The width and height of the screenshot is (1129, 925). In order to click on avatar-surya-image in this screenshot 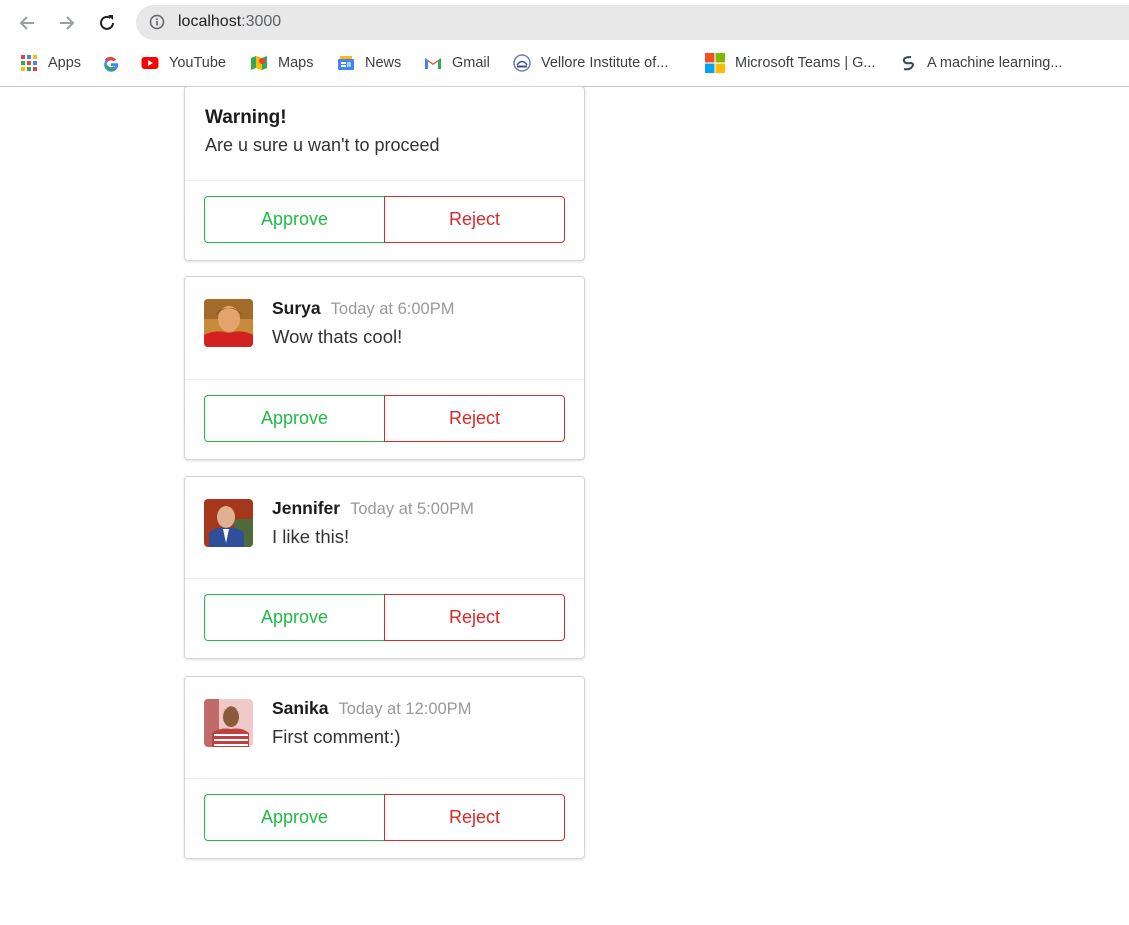, I will do `click(228, 323)`.